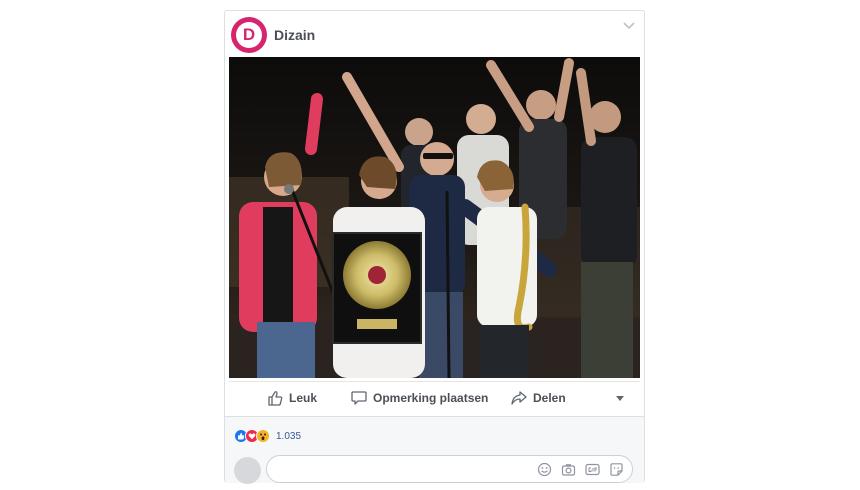  I want to click on post-actions-bar: Leuk Opmerking plaatsen Delen, so click(434, 398).